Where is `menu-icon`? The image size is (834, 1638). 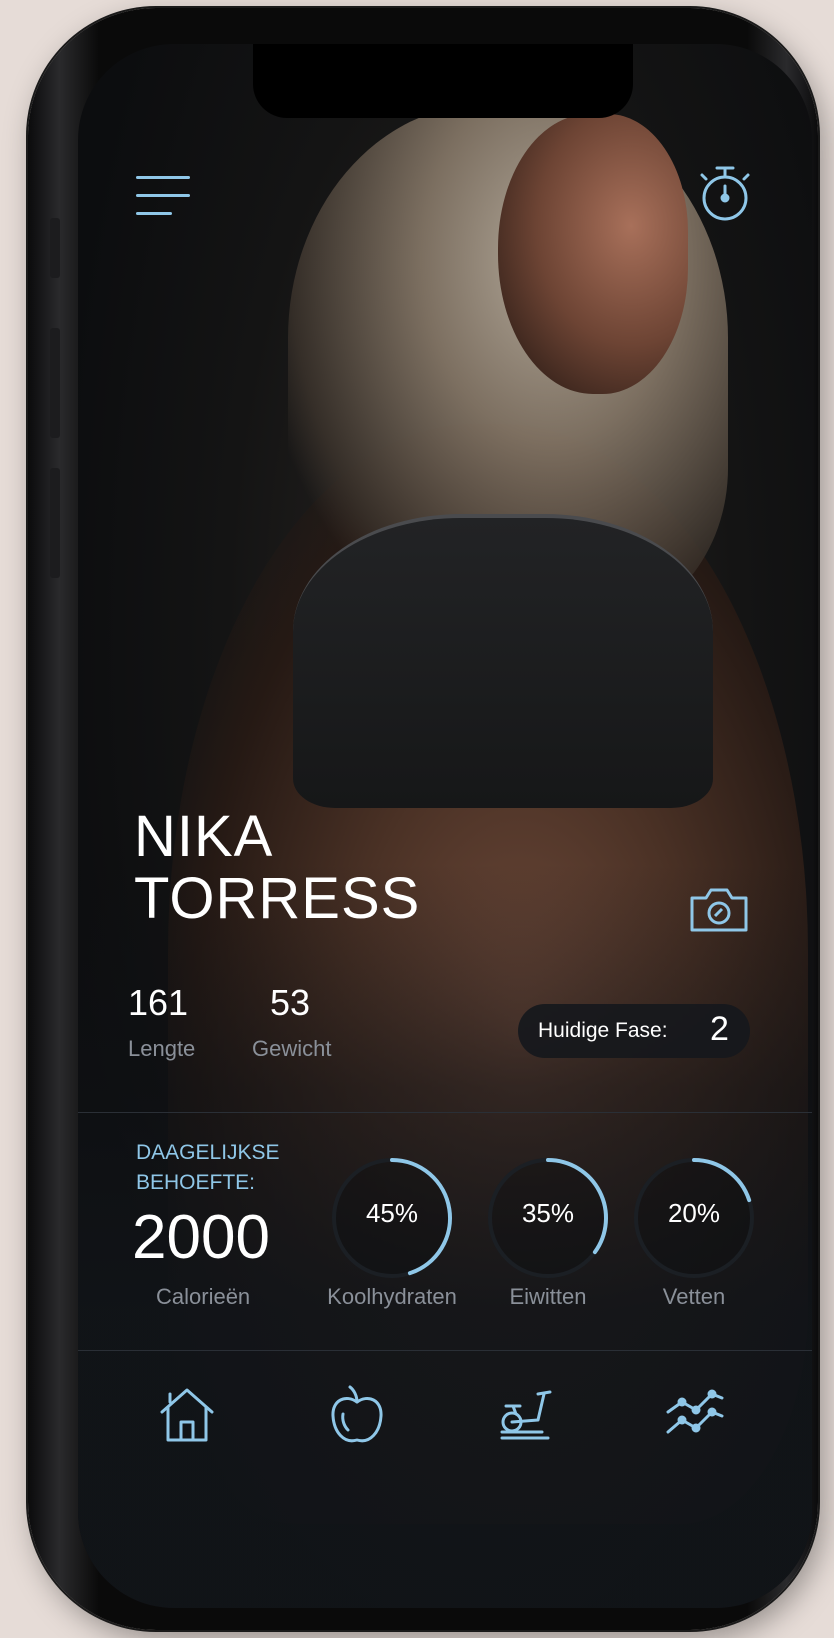
menu-icon is located at coordinates (164, 196).